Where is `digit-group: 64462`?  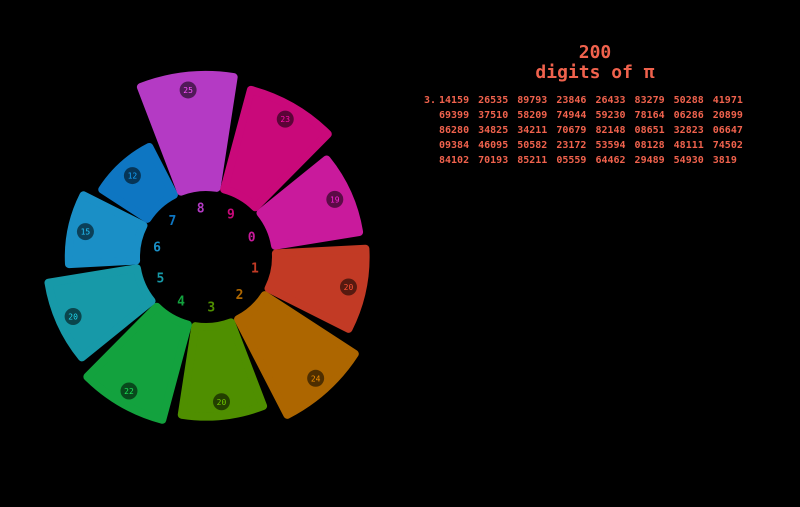 digit-group: 64462 is located at coordinates (610, 160).